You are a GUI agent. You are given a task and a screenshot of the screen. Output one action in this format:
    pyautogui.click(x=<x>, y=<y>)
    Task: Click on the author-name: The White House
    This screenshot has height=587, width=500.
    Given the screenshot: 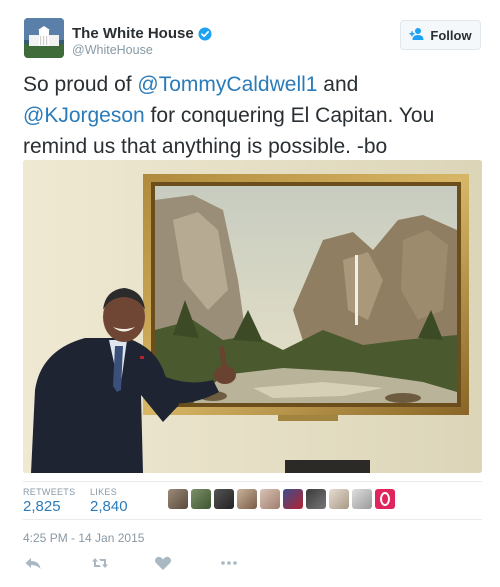 What is the action you would take?
    pyautogui.click(x=142, y=33)
    